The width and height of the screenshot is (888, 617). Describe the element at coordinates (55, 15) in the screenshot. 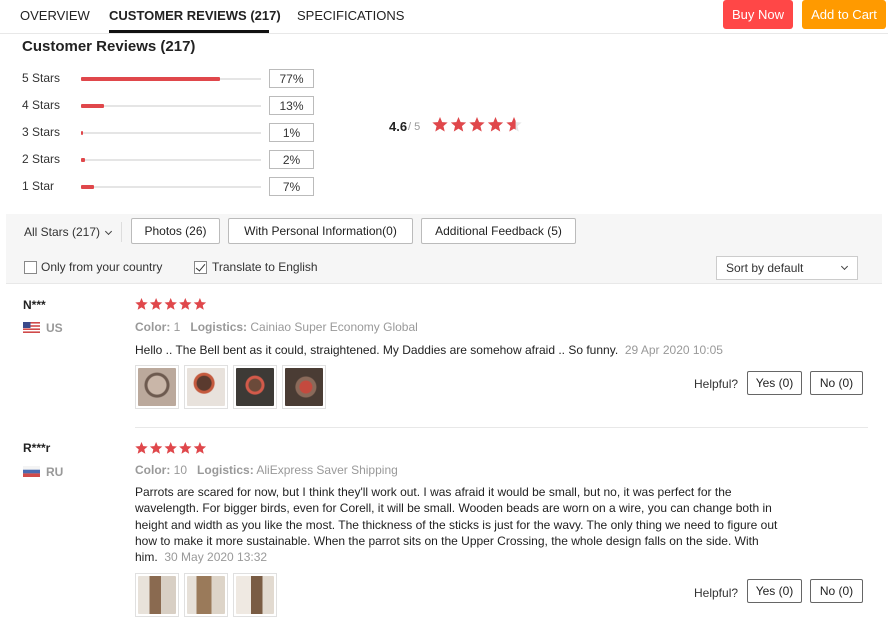

I see `tab-overview: OVERVIEW` at that location.